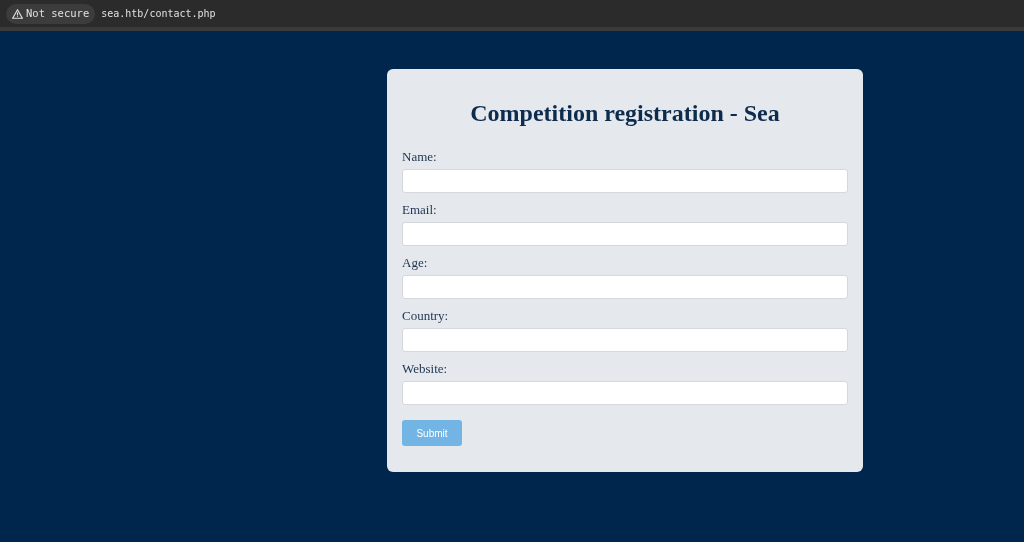 This screenshot has height=542, width=1024. I want to click on field-label: Age:, so click(415, 263).